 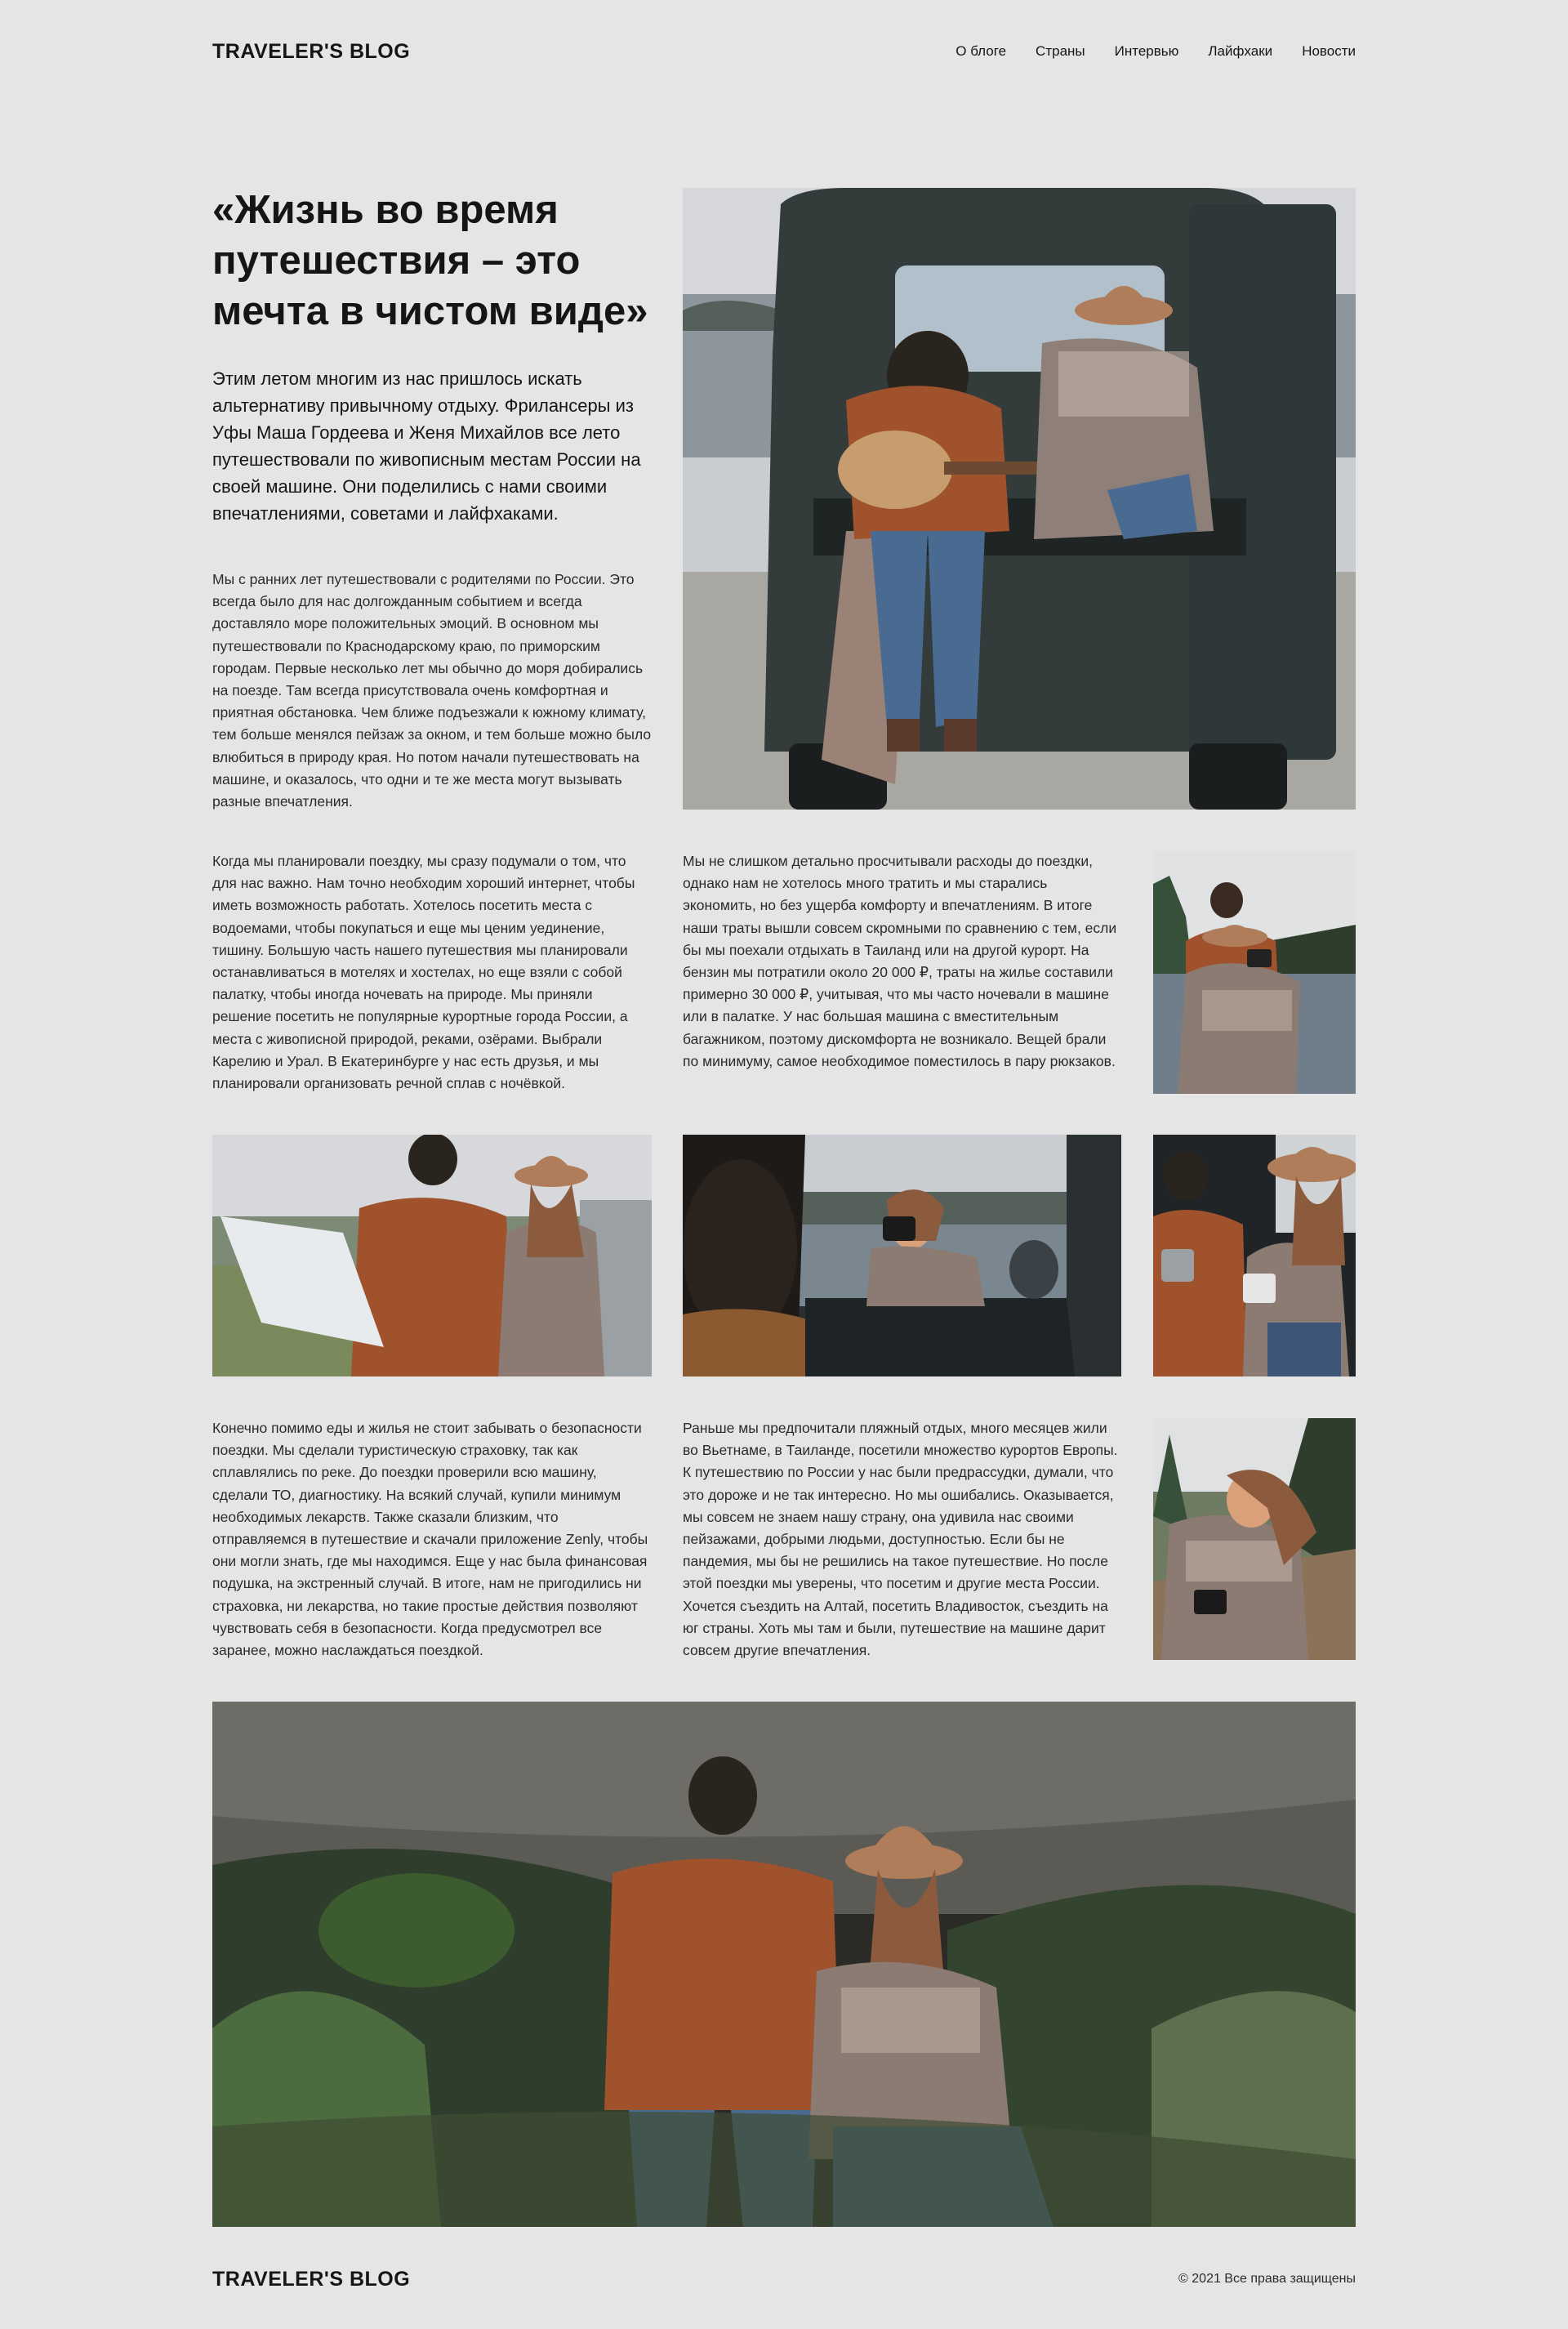 What do you see at coordinates (1060, 52) in the screenshot?
I see `nav-link-countries: Страны` at bounding box center [1060, 52].